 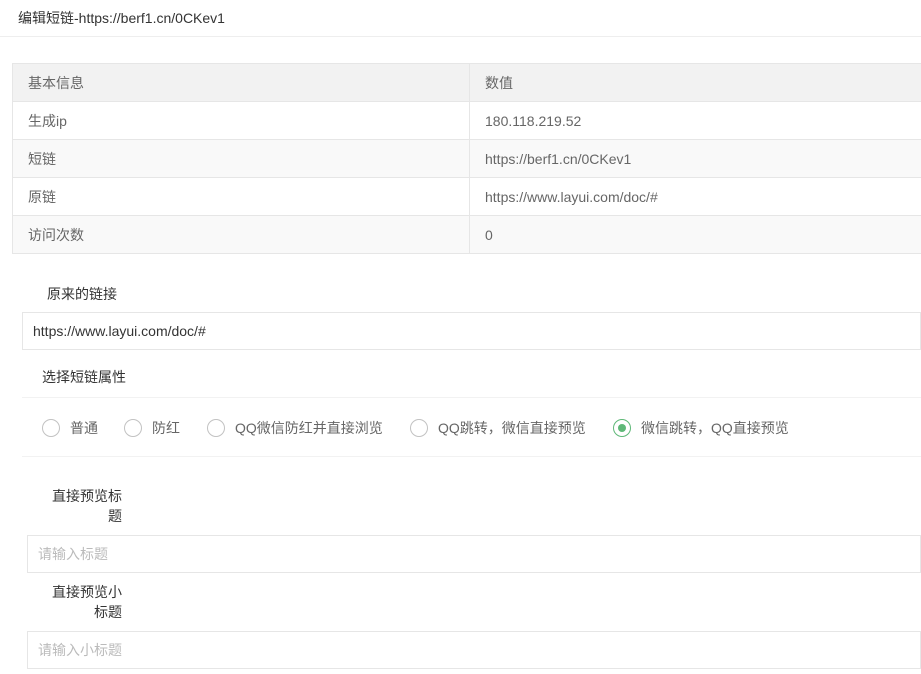 I want to click on table-cell: 短链, so click(x=241, y=158).